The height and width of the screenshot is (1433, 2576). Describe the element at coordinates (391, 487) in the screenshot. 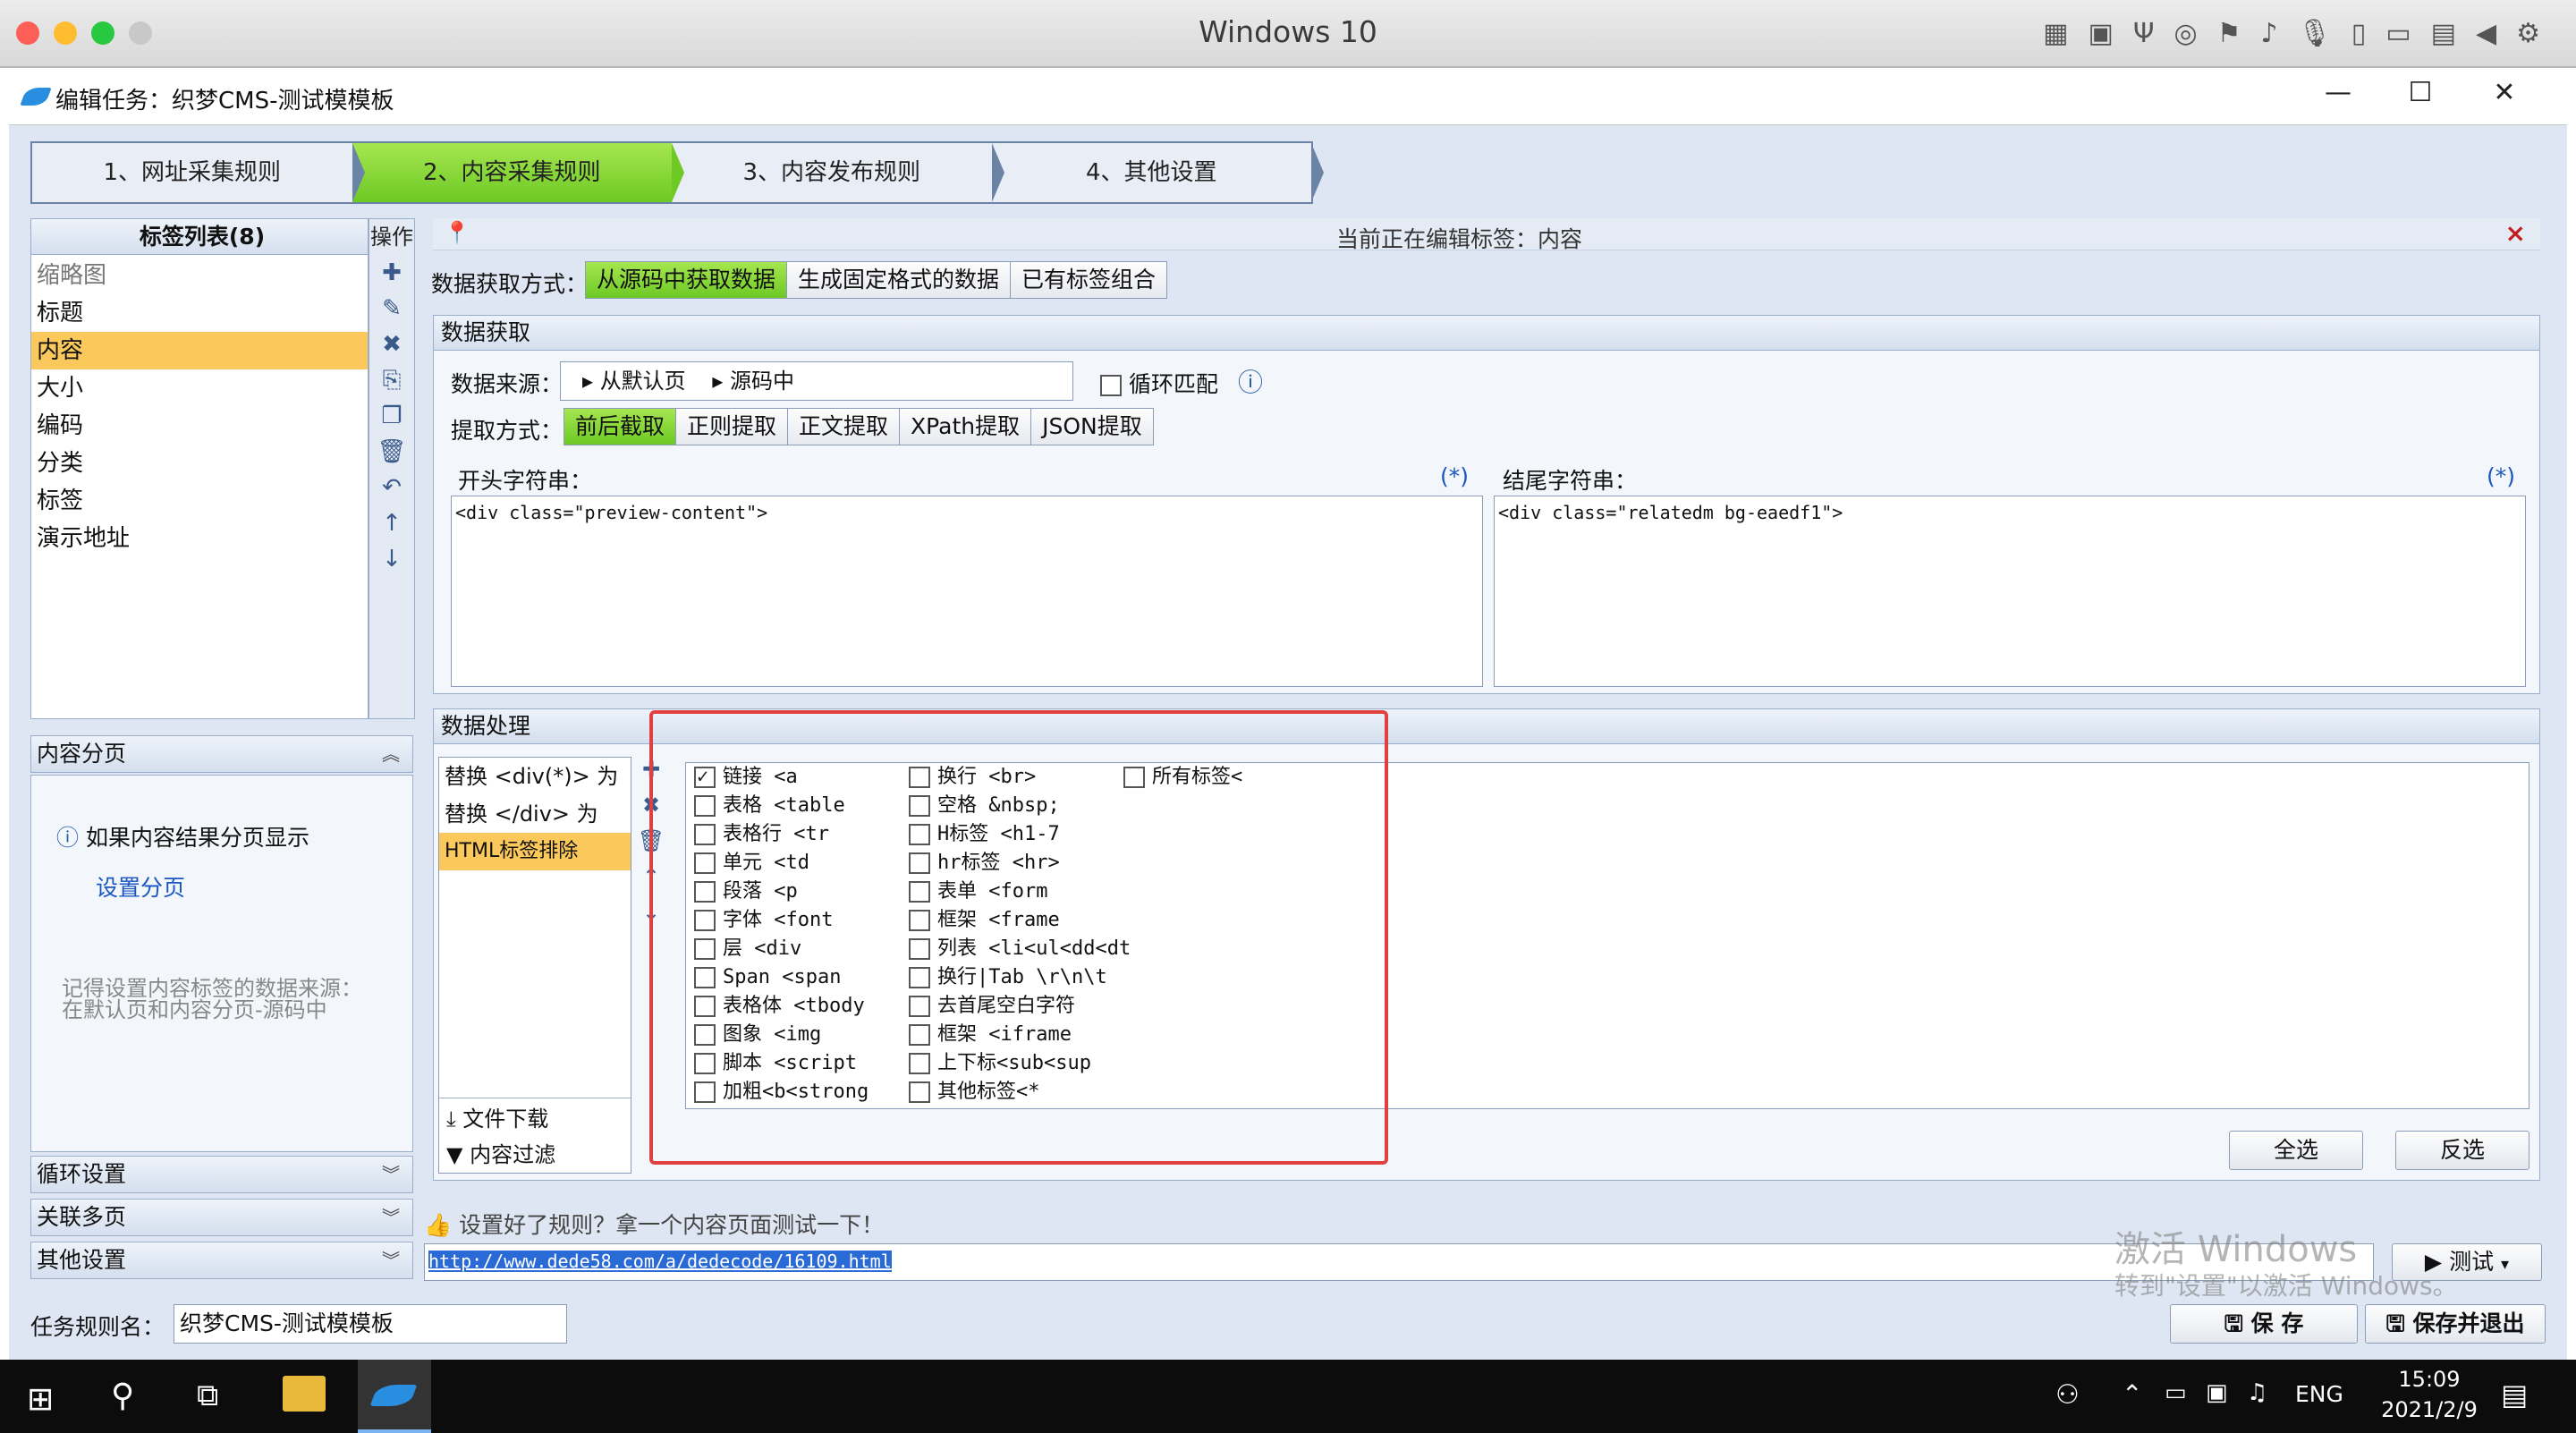

I see `undo-icon: ↶` at that location.